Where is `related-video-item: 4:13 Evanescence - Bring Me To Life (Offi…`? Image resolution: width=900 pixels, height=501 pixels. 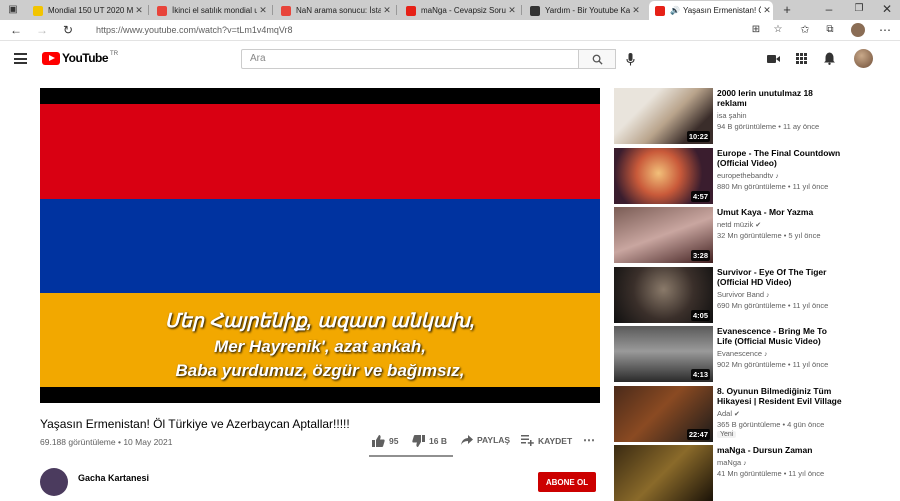
related-video-item: 4:13 Evanescence - Bring Me To Life (Offi… is located at coordinates (749, 354).